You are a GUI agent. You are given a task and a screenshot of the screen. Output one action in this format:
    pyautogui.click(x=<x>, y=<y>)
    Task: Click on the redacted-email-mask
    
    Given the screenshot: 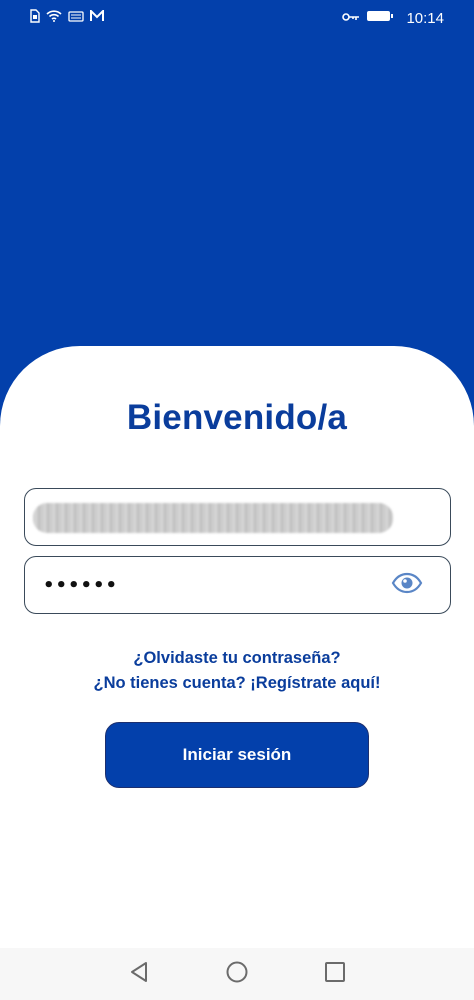 What is the action you would take?
    pyautogui.click(x=213, y=518)
    